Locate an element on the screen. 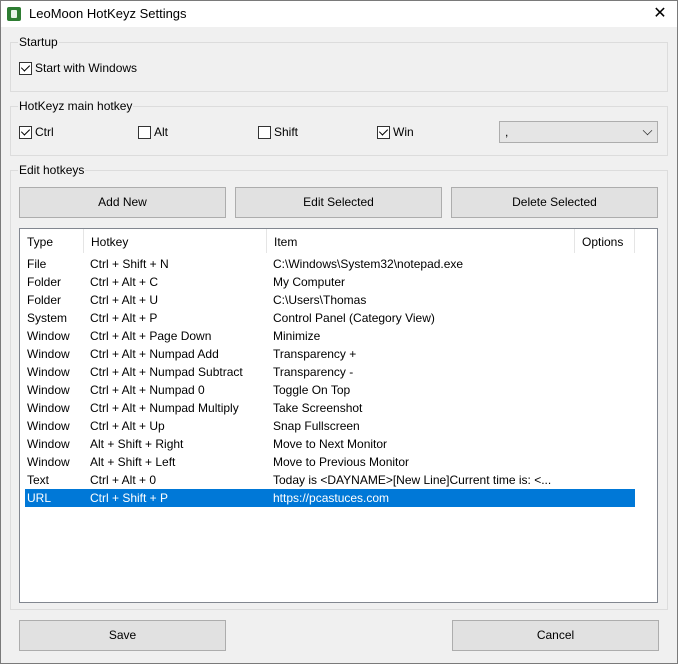  delete-selected-button: Delete Selected is located at coordinates (554, 202).